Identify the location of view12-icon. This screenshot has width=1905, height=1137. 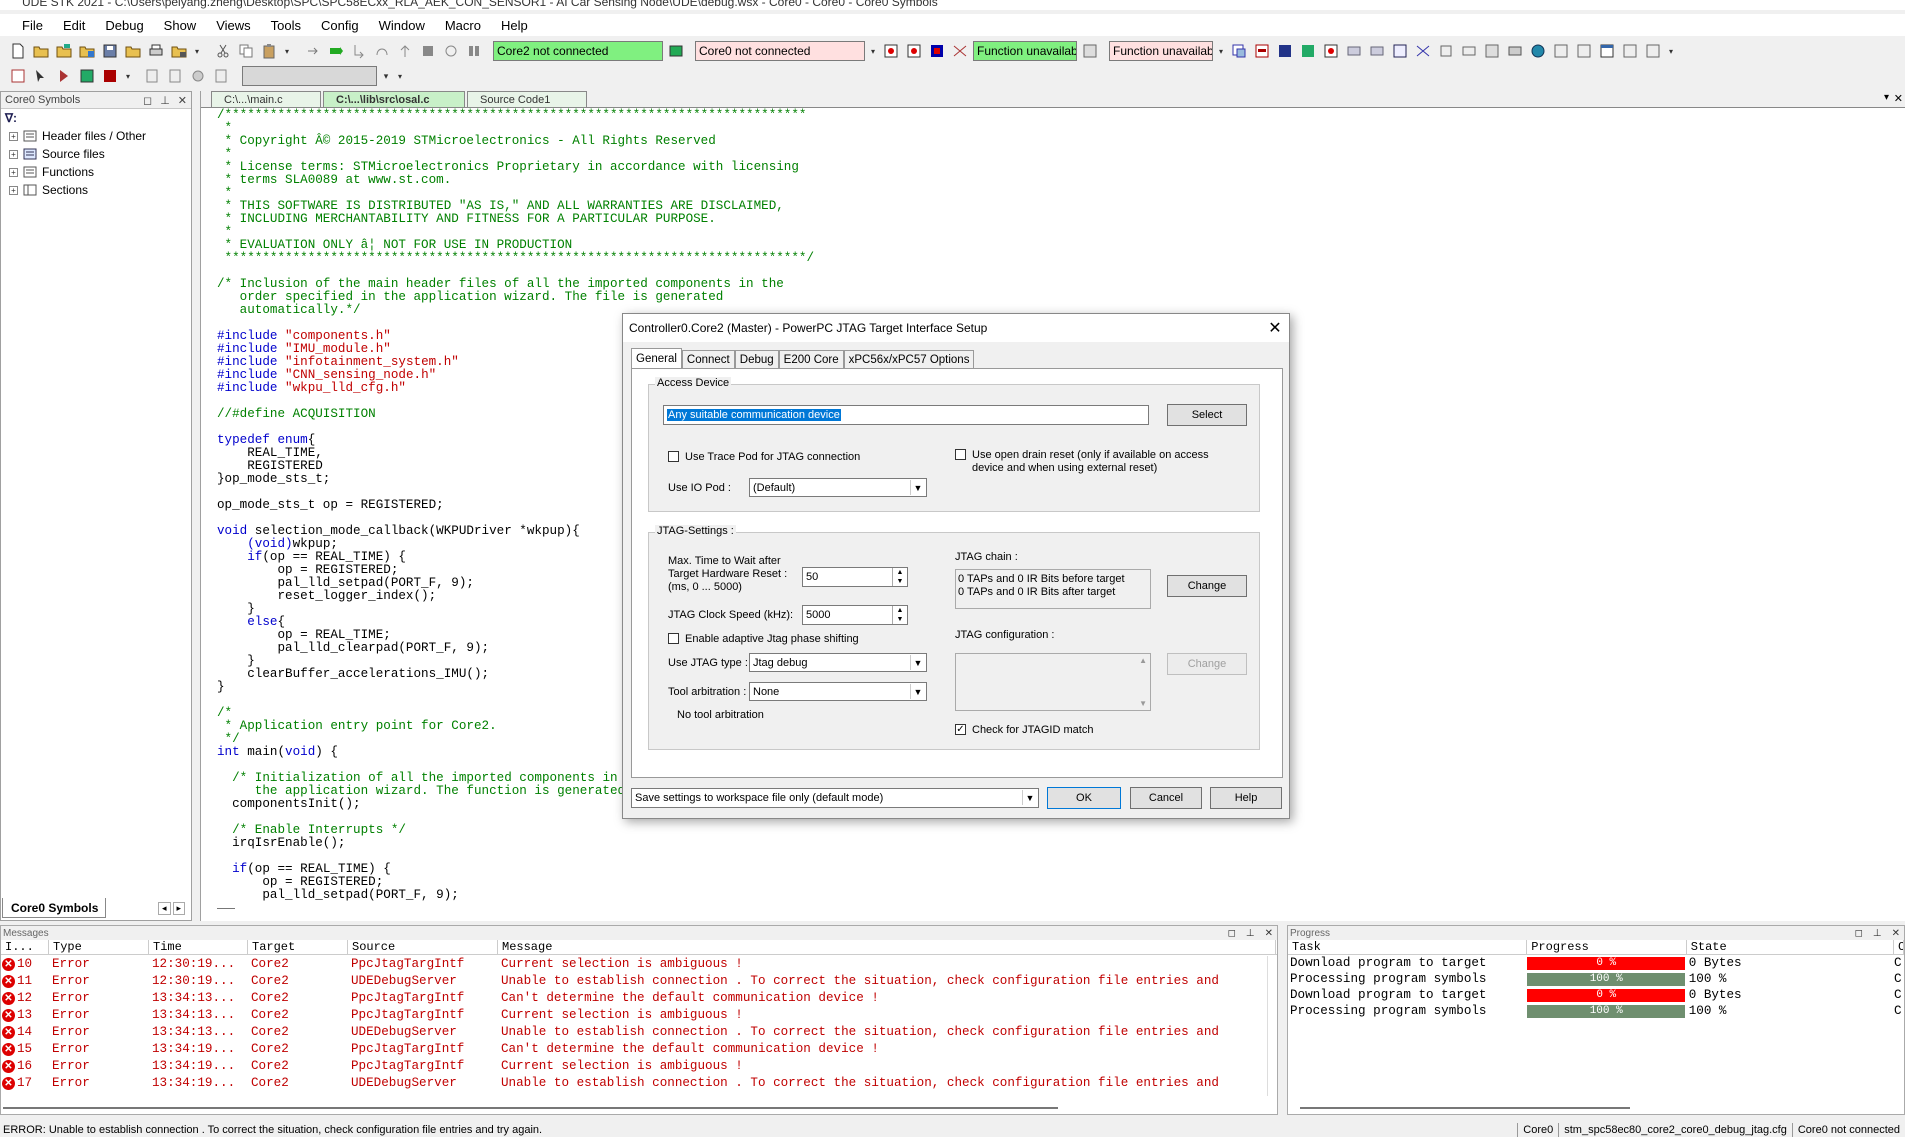
(1630, 51).